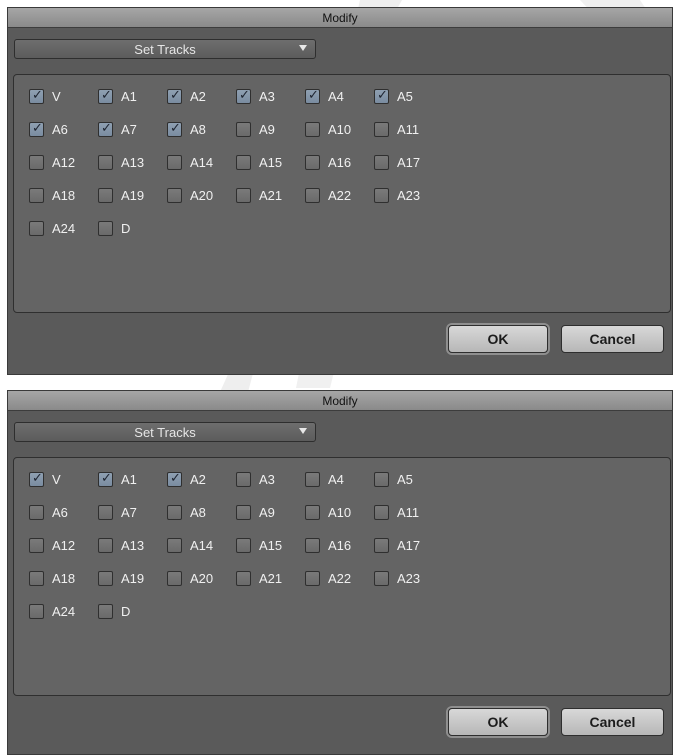  Describe the element at coordinates (259, 578) in the screenshot. I see `track-checkbox-a21: A21` at that location.